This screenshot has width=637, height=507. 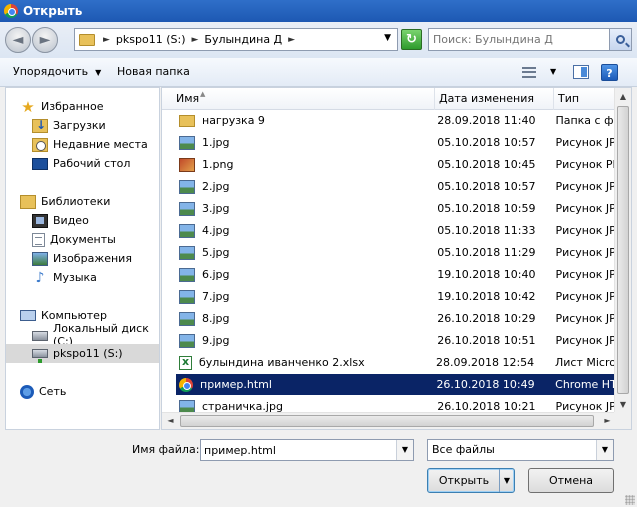 What do you see at coordinates (216, 230) in the screenshot?
I see `file-name: 4.jpg` at bounding box center [216, 230].